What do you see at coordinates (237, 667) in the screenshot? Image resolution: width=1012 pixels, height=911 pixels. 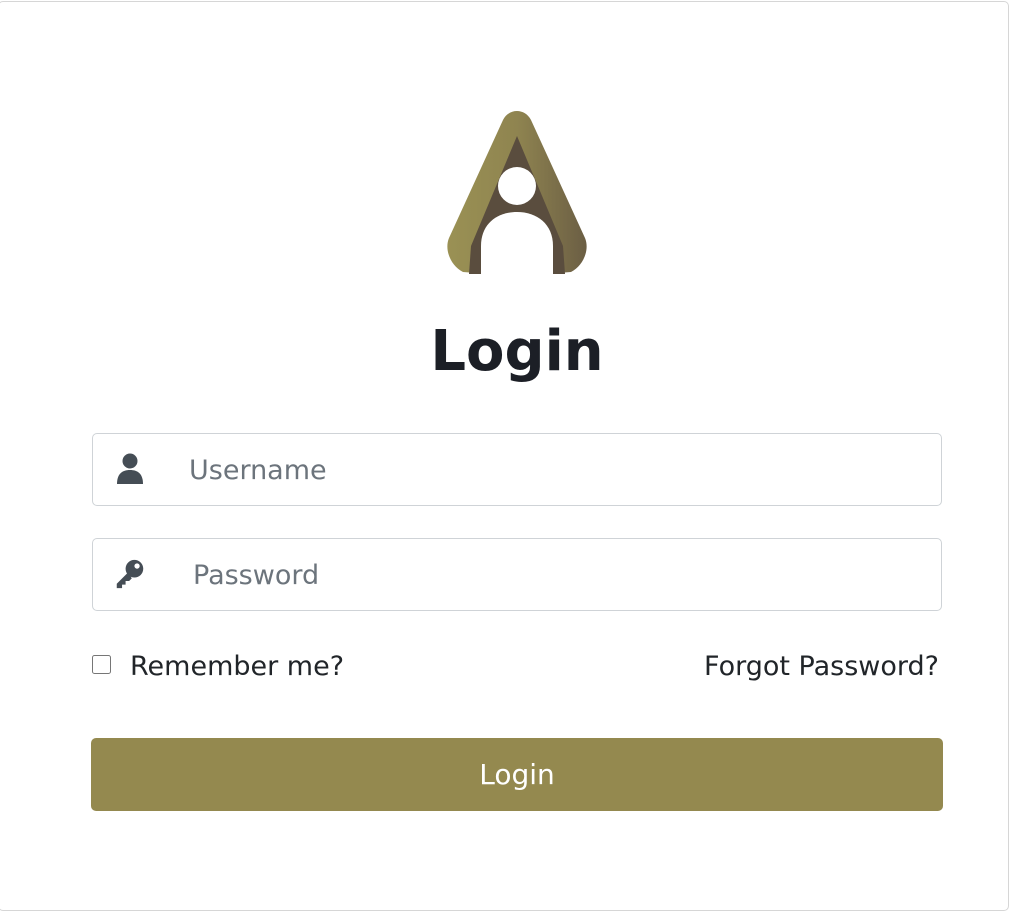 I see `remember-me-label: Remember me?` at bounding box center [237, 667].